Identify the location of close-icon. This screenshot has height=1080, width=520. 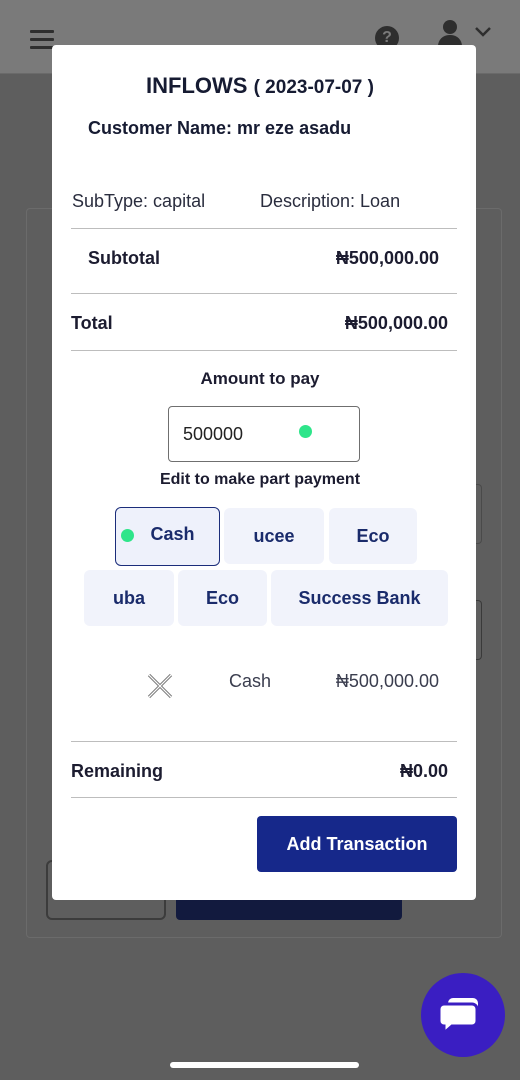
(160, 686).